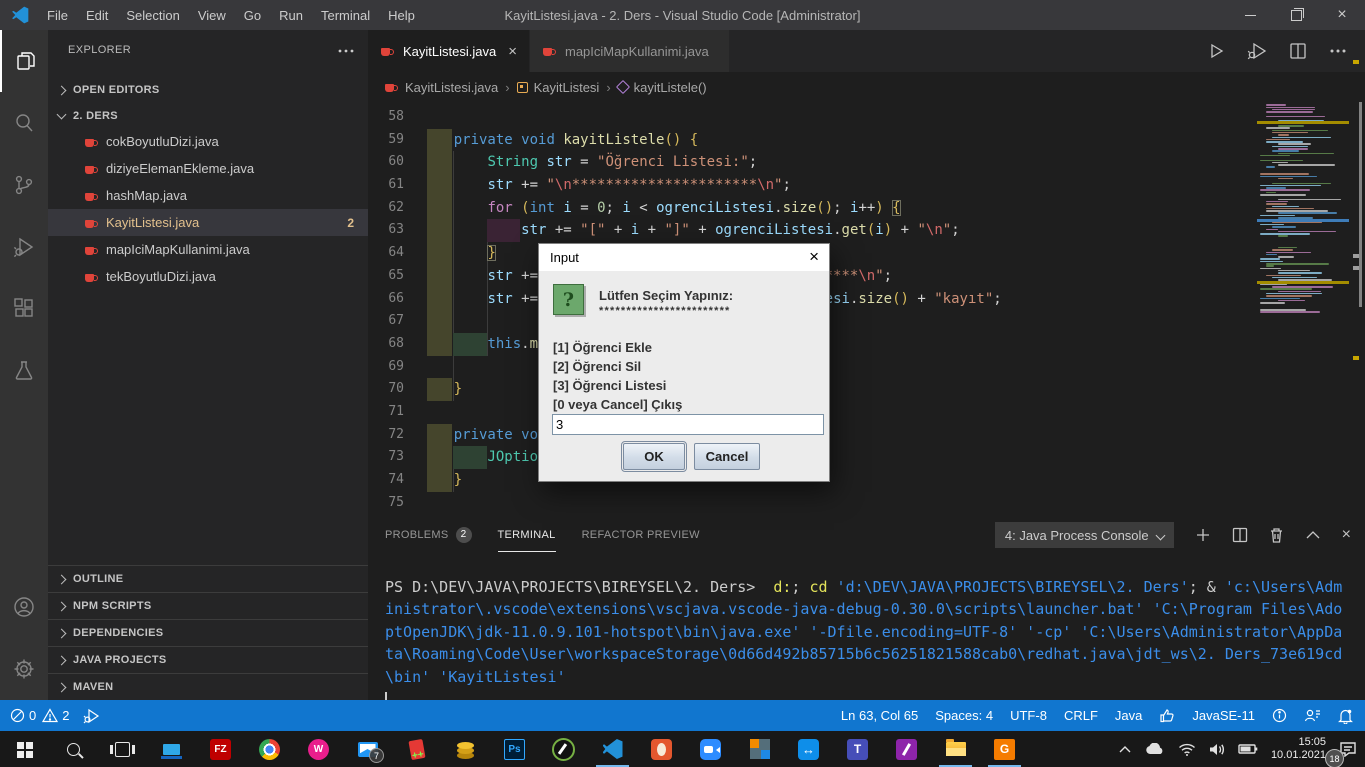 Image resolution: width=1365 pixels, height=767 pixels. What do you see at coordinates (1187, 749) in the screenshot?
I see `wifi-icon` at bounding box center [1187, 749].